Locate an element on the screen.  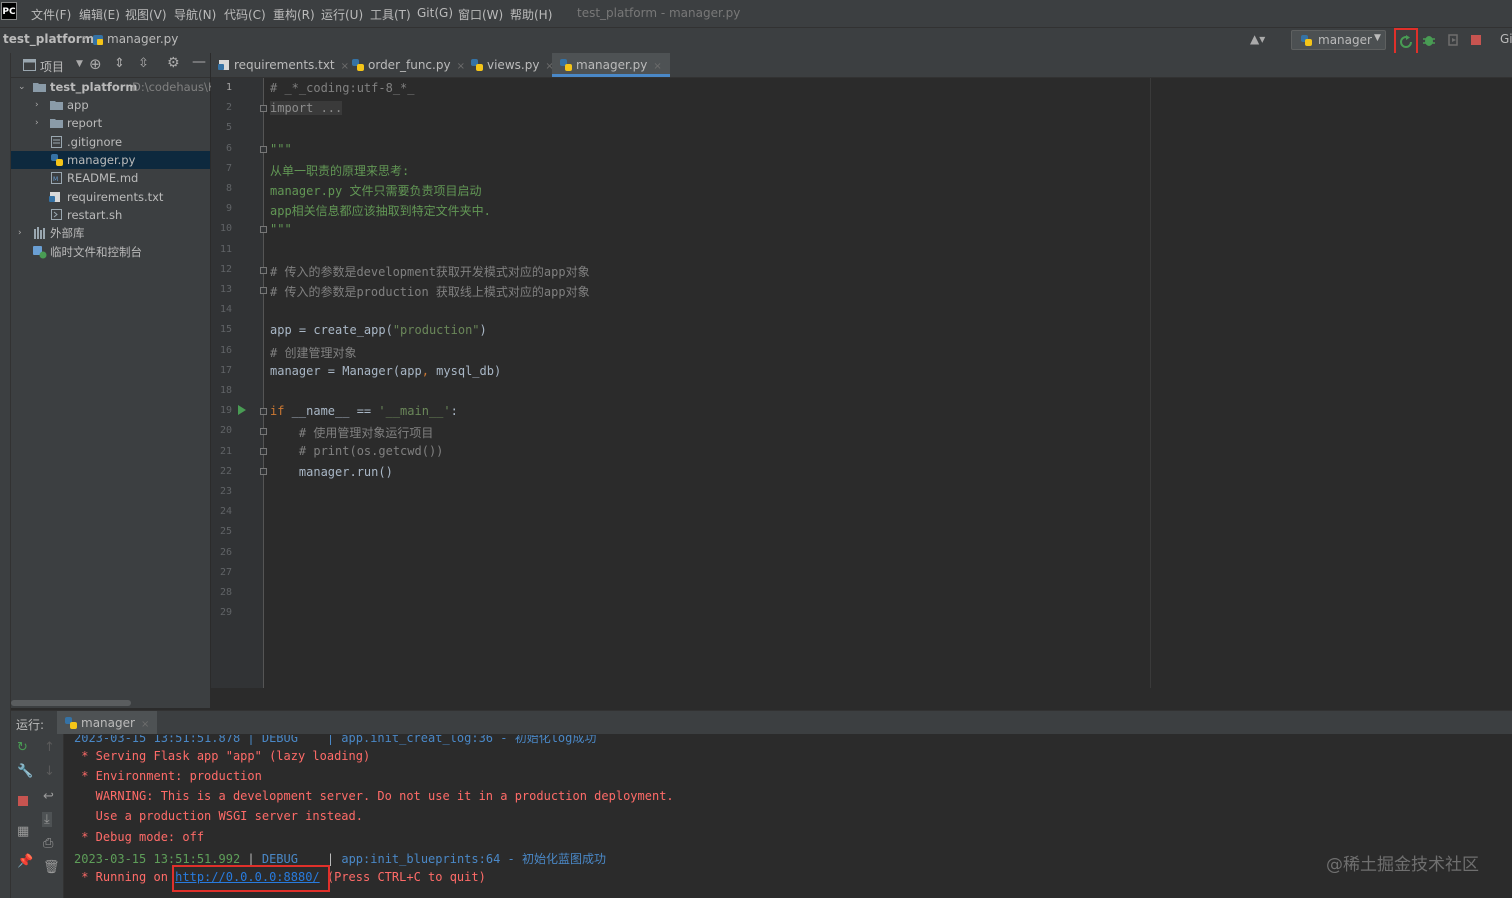
user-icon: ▲▾ is located at coordinates (1257, 39).